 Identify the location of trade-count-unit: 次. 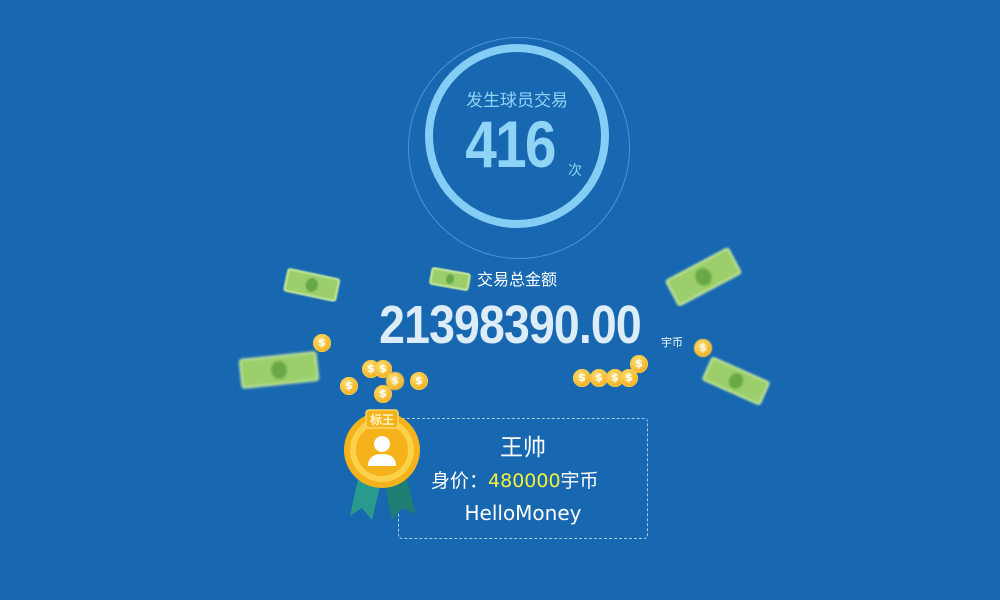
(575, 171).